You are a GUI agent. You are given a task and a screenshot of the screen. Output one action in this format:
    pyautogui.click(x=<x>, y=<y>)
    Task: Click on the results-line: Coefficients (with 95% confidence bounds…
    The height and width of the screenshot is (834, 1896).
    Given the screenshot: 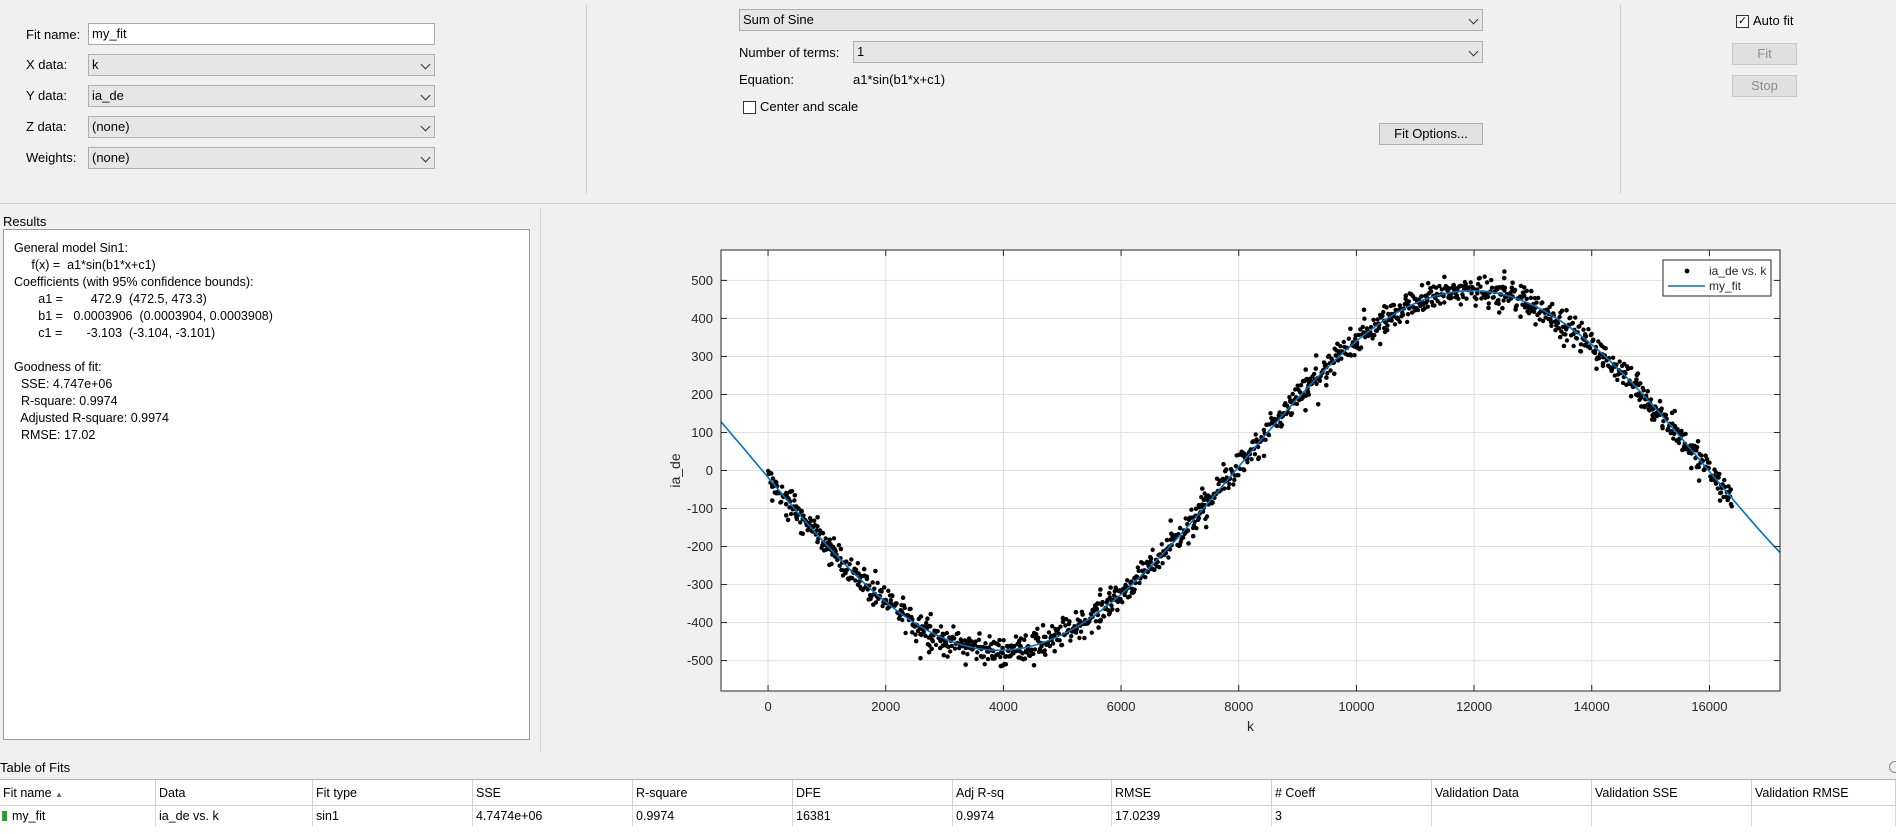 What is the action you would take?
    pyautogui.click(x=134, y=282)
    